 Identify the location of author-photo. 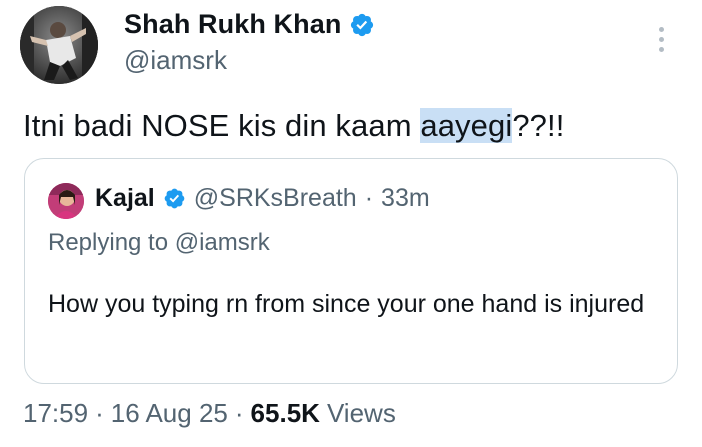
(59, 45).